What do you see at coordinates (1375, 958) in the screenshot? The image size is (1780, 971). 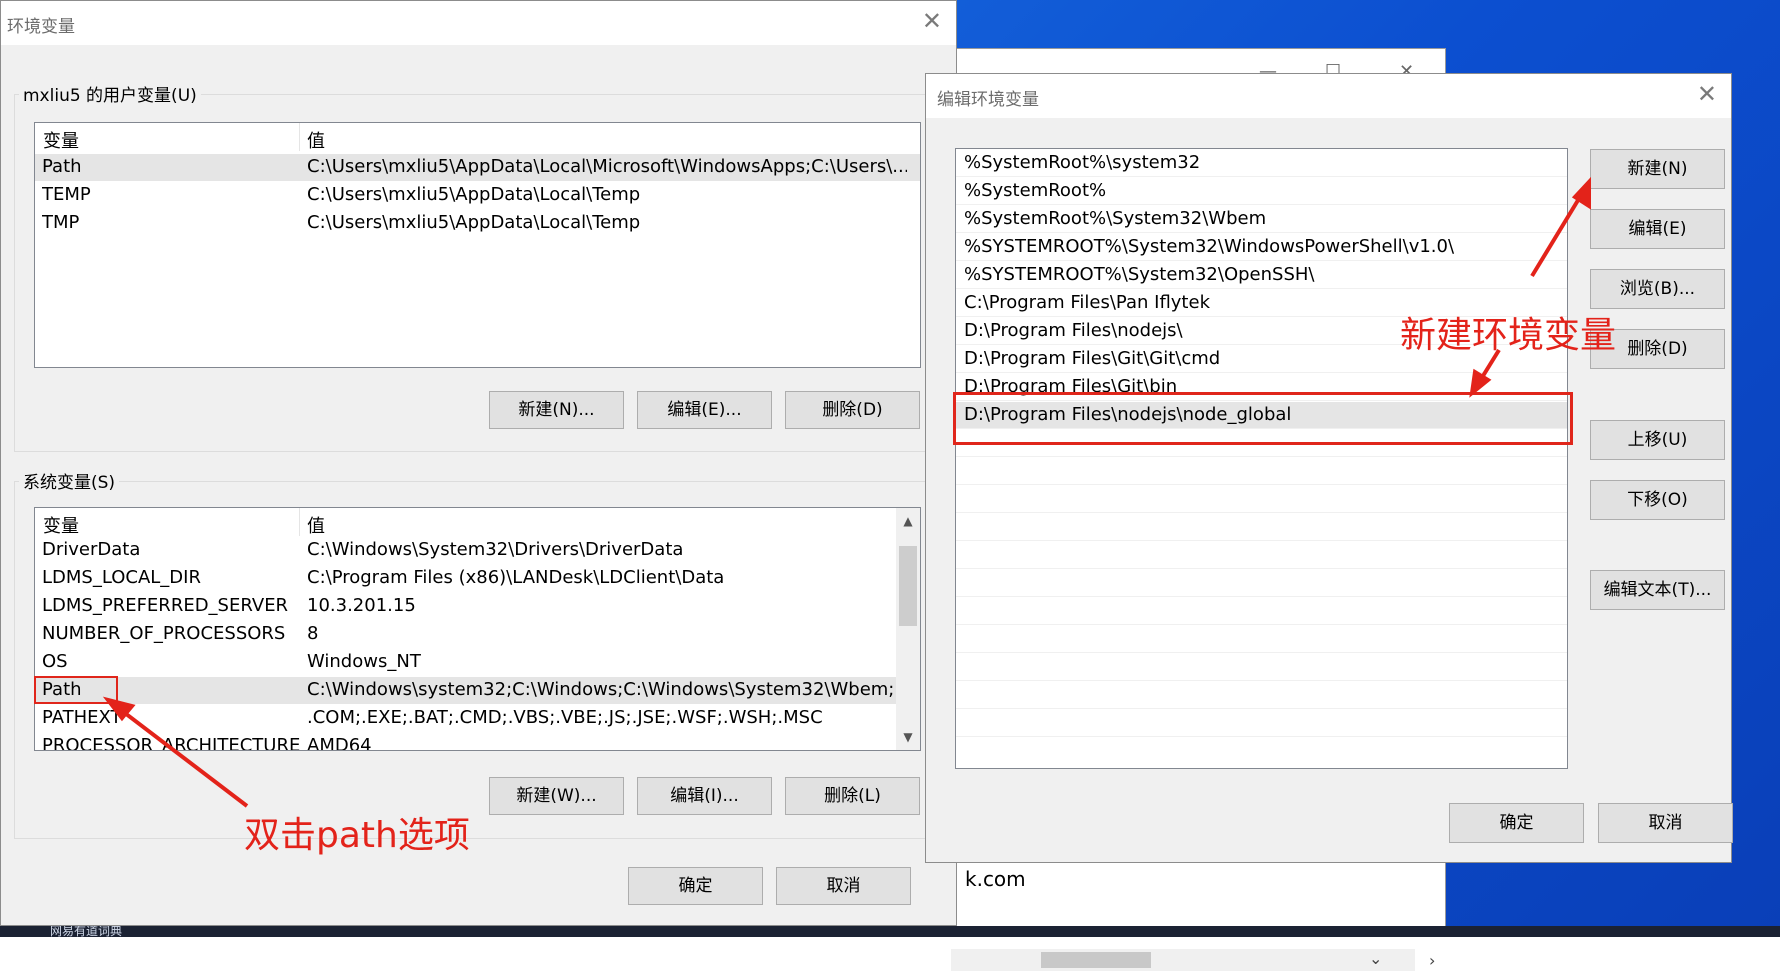 I see `chevron-down-icon: ⌄` at bounding box center [1375, 958].